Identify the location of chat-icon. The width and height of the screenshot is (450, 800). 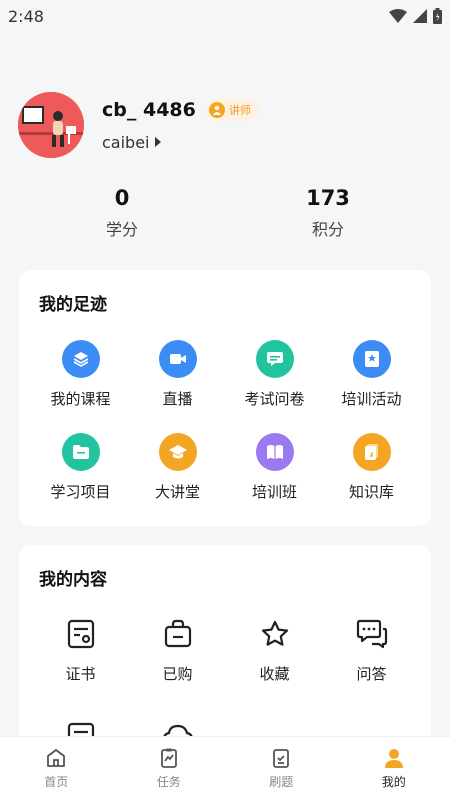
(372, 634).